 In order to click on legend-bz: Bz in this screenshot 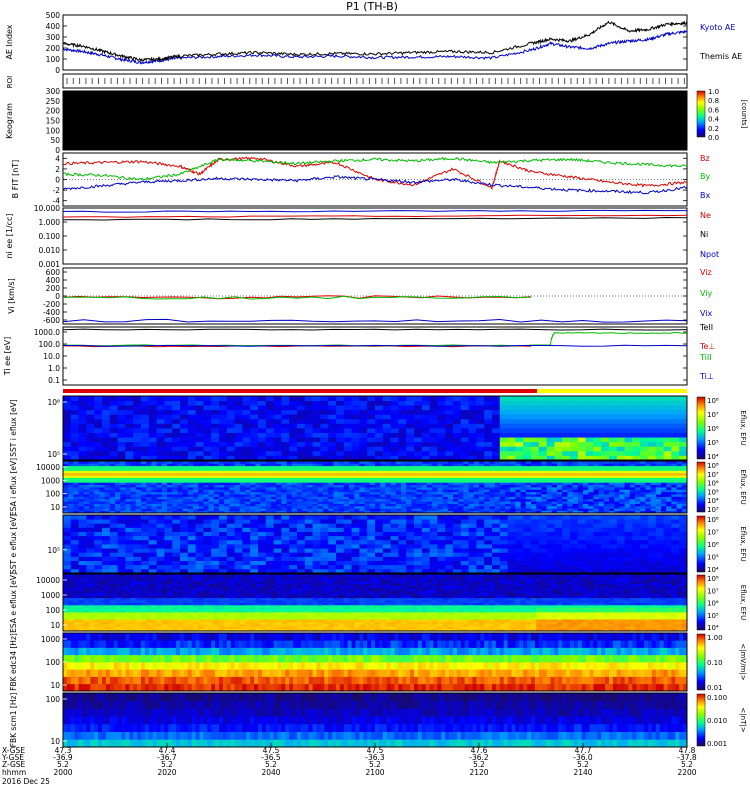, I will do `click(705, 158)`.